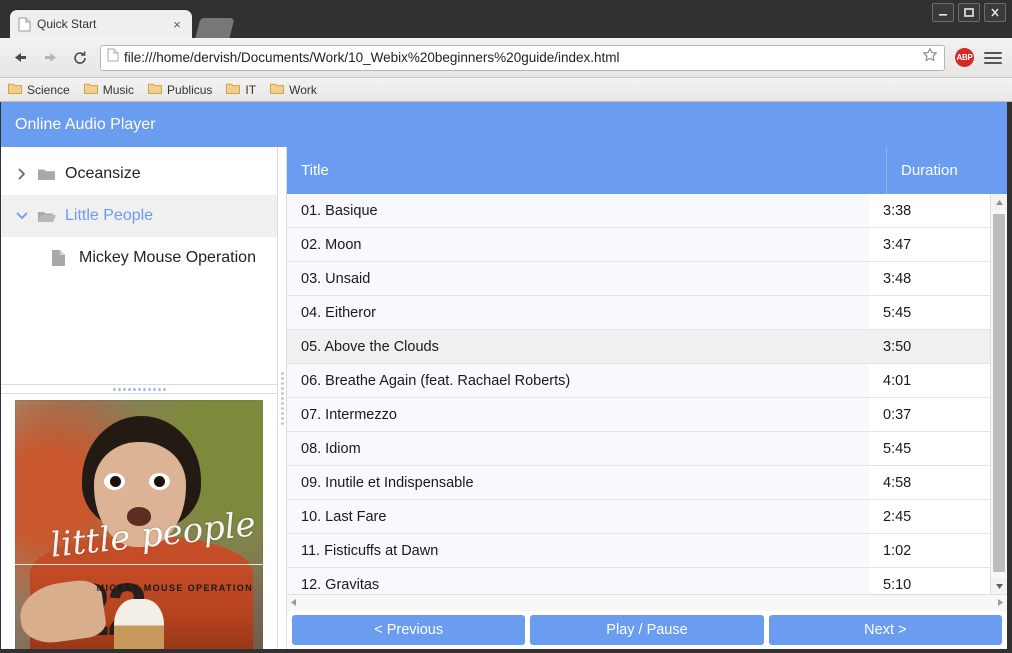 The height and width of the screenshot is (653, 1012). I want to click on cell-title: 04. Eitheror, so click(578, 312).